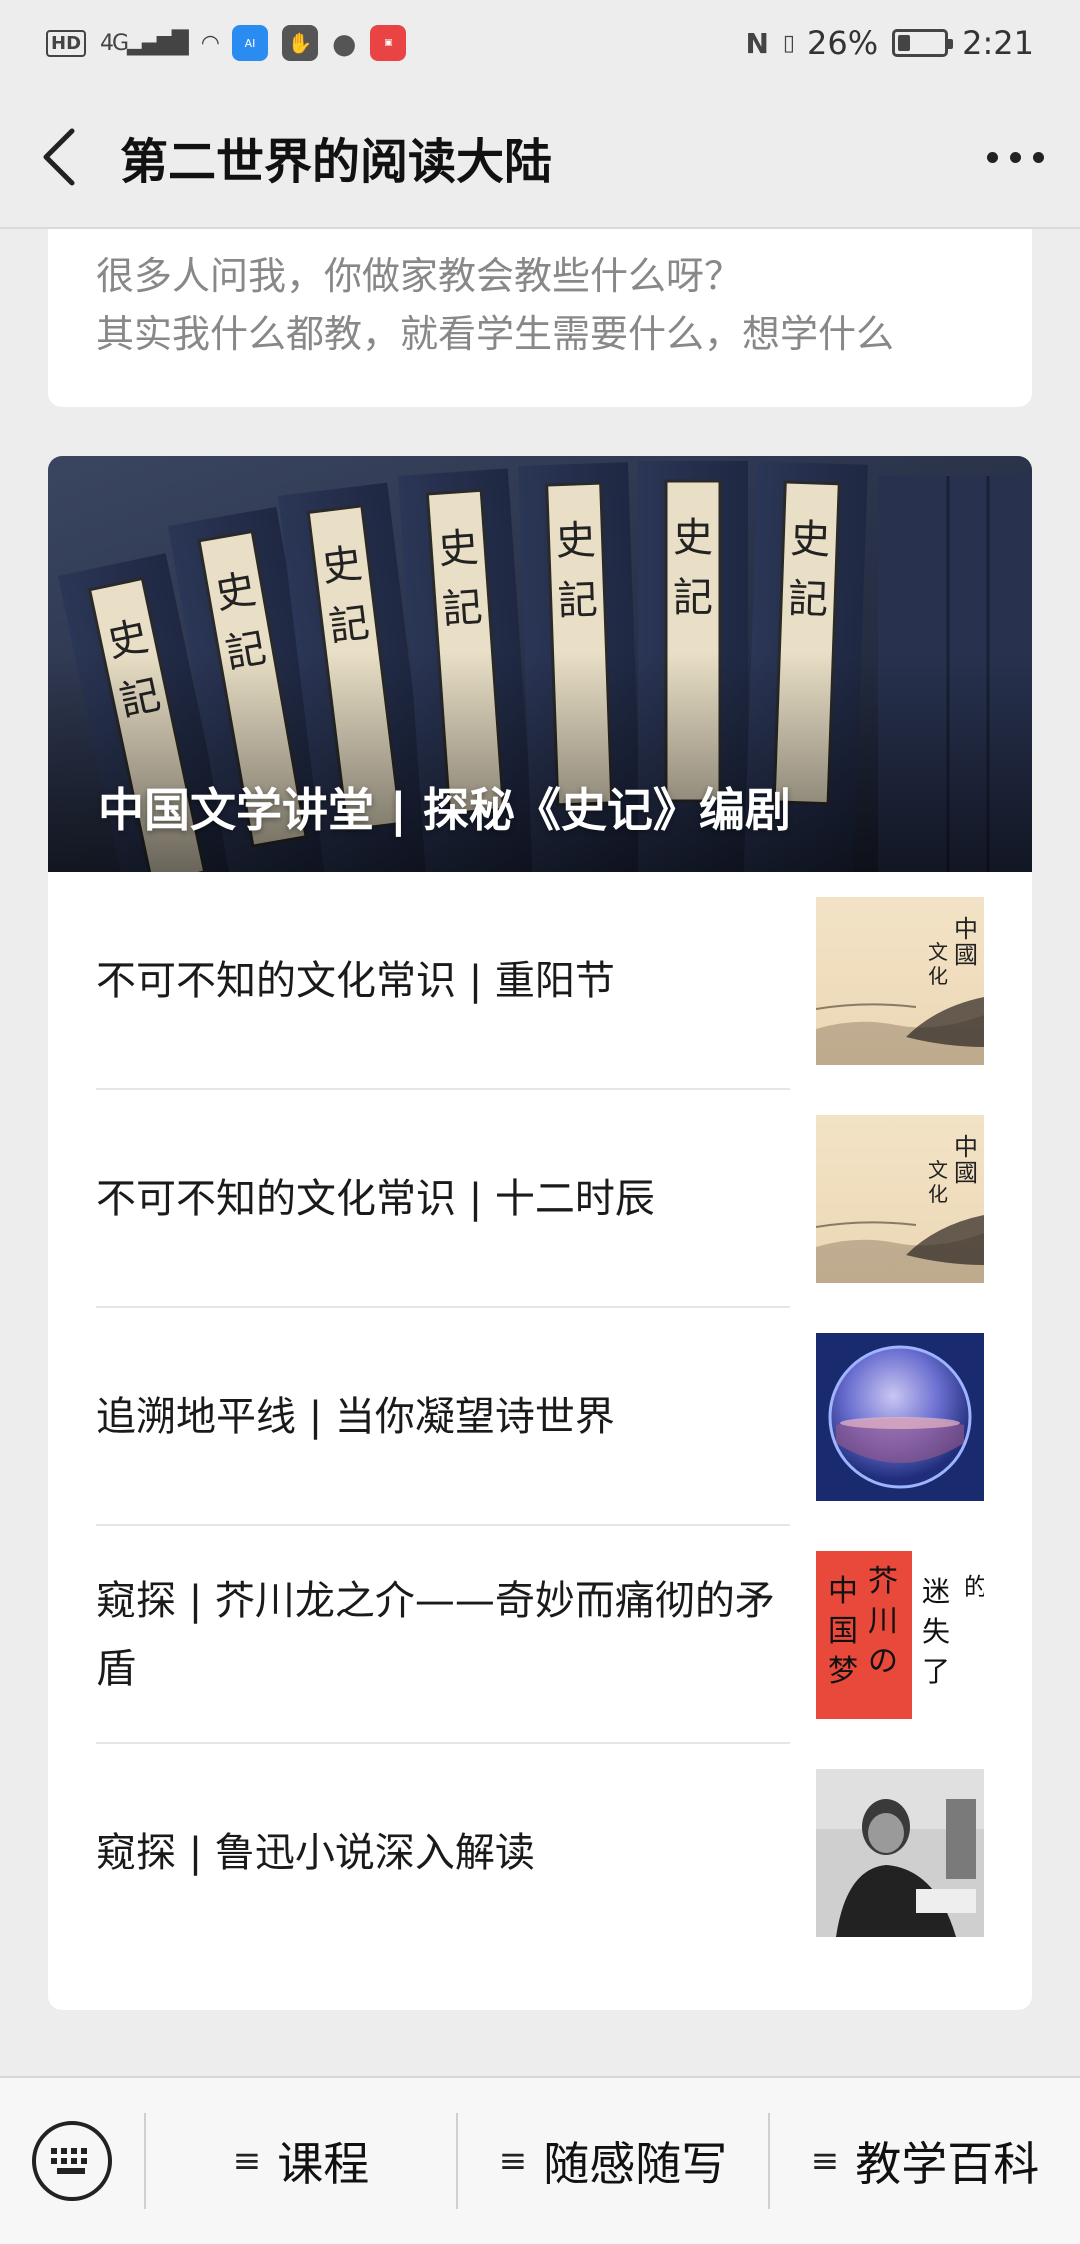  Describe the element at coordinates (883, 1581) in the screenshot. I see `svg-text: 芥` at that location.